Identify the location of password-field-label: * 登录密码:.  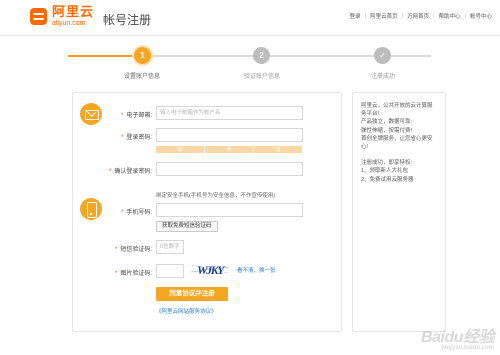
(136, 138).